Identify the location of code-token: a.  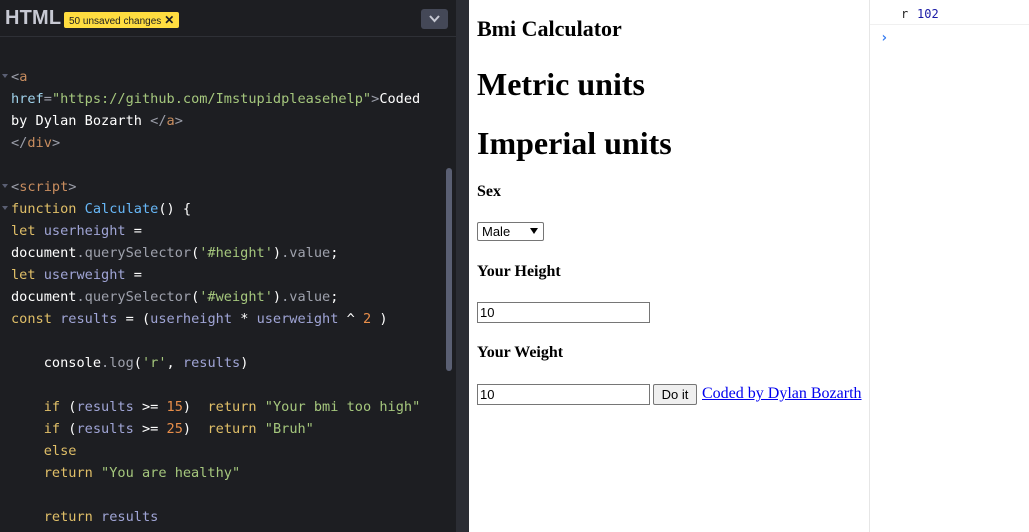
(23, 77).